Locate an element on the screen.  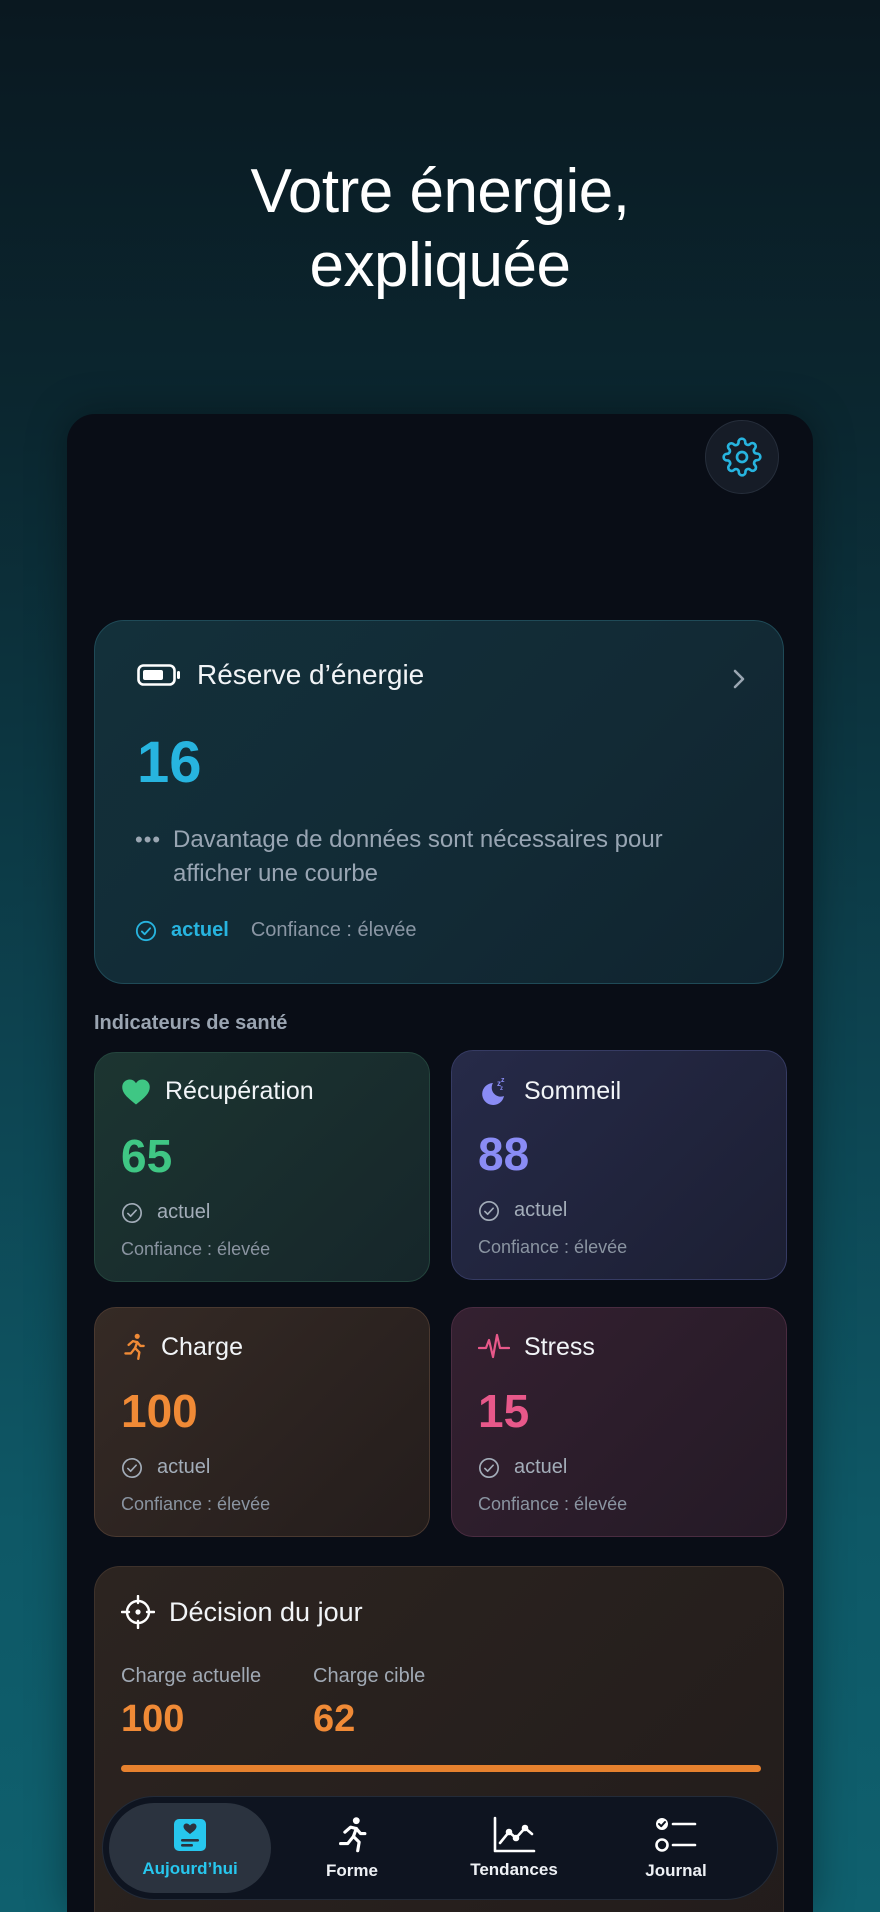
load-status: actuel is located at coordinates (165, 1467).